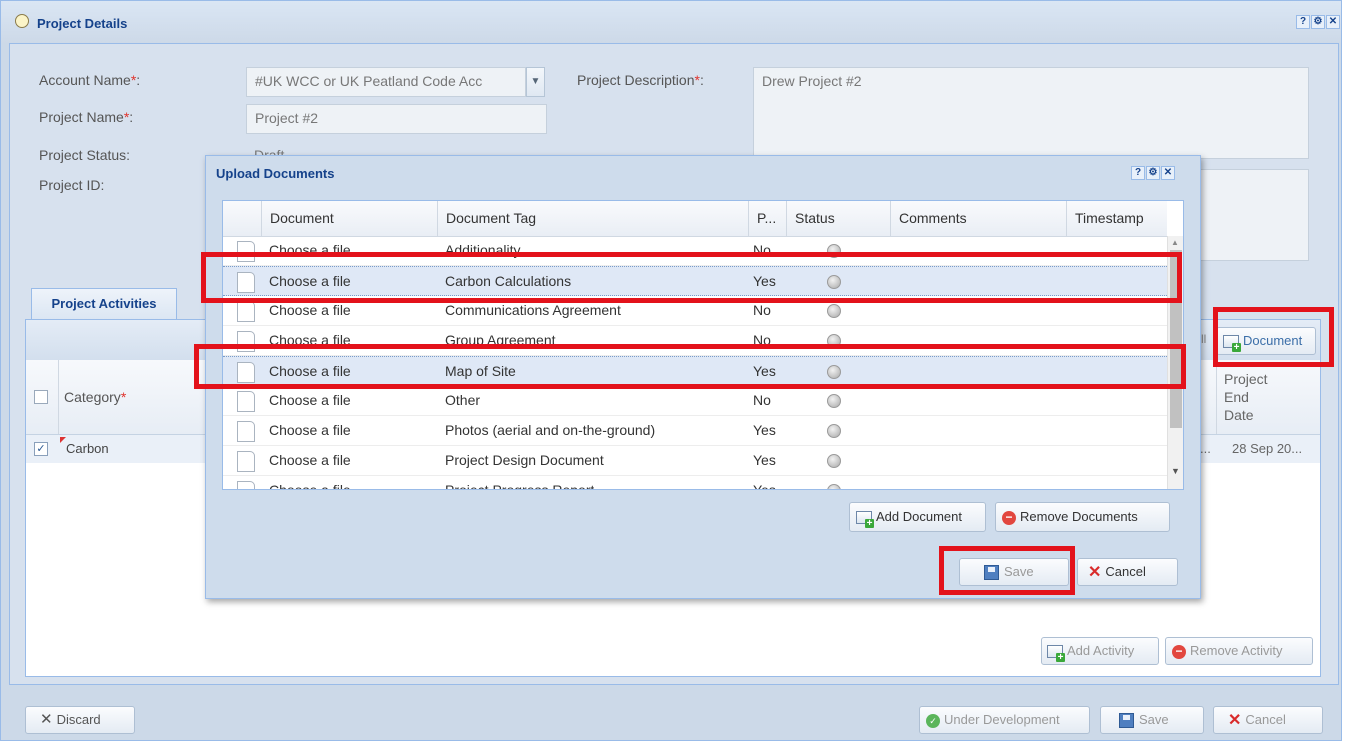 This screenshot has height=743, width=1348. What do you see at coordinates (640, 80) in the screenshot?
I see `project-description-label: Project Description*:` at bounding box center [640, 80].